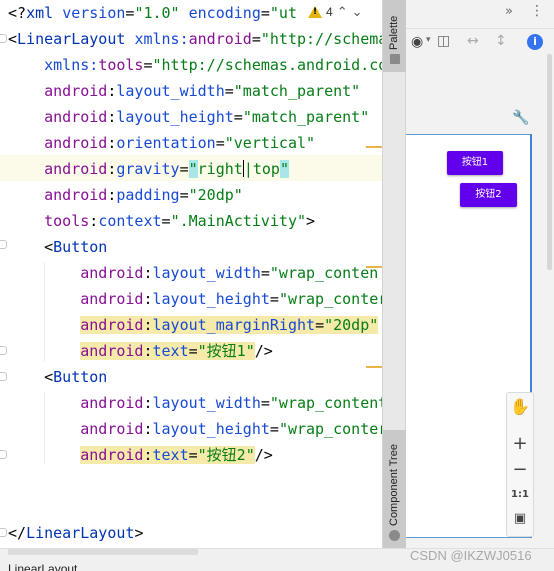 Image resolution: width=554 pixels, height=571 pixels. What do you see at coordinates (520, 443) in the screenshot?
I see `zoom-in-button: +` at bounding box center [520, 443].